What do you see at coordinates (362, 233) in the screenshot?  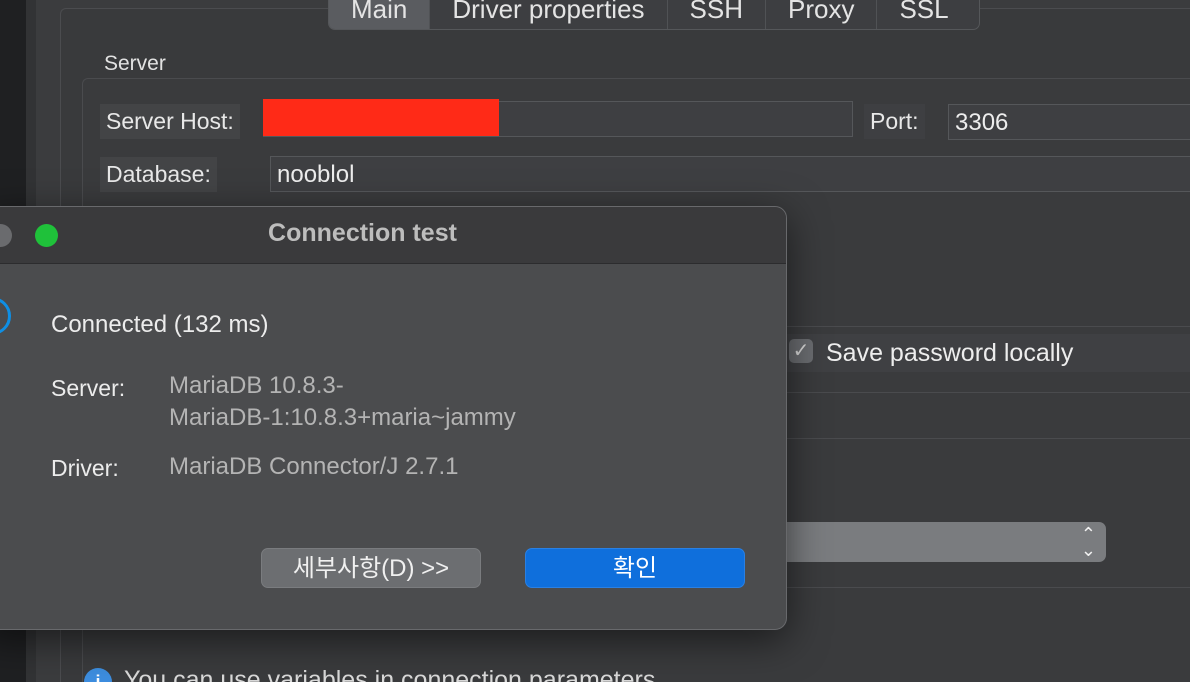 I see `dialog-title: Connection test` at bounding box center [362, 233].